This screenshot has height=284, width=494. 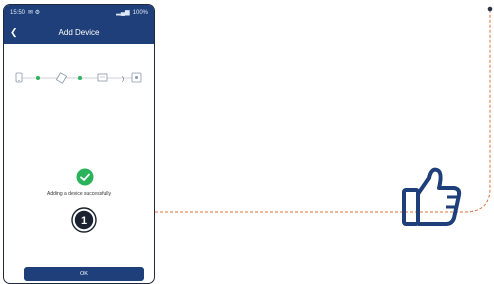 What do you see at coordinates (140, 13) in the screenshot?
I see `battery-level: 100%` at bounding box center [140, 13].